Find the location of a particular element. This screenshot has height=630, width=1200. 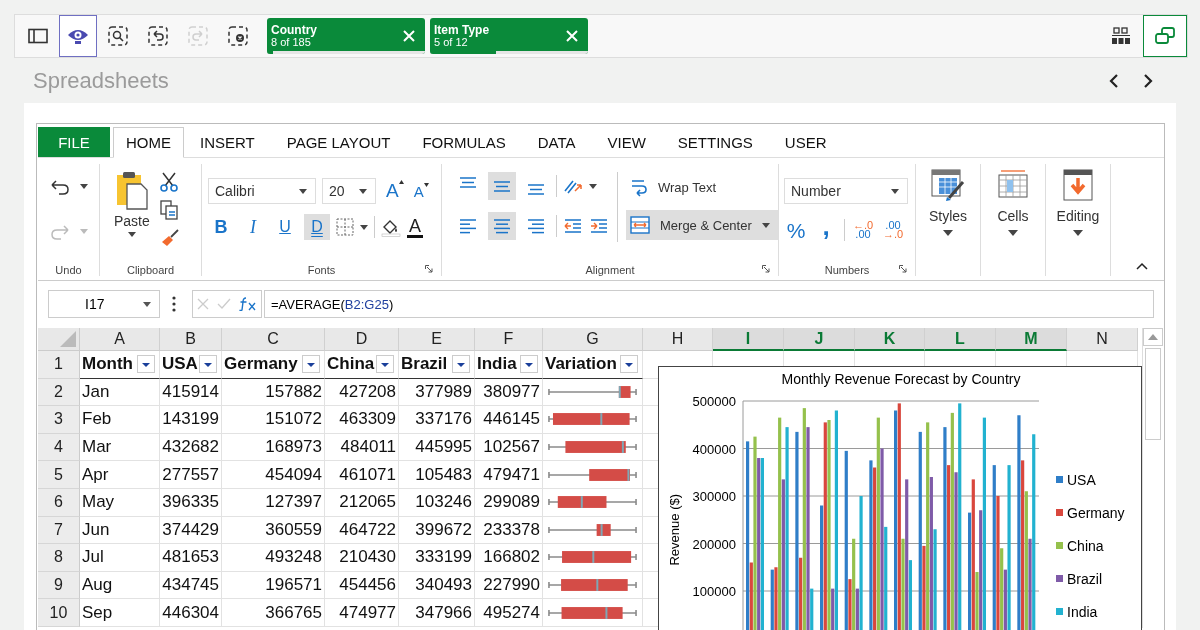

row-header: 9 is located at coordinates (59, 585).